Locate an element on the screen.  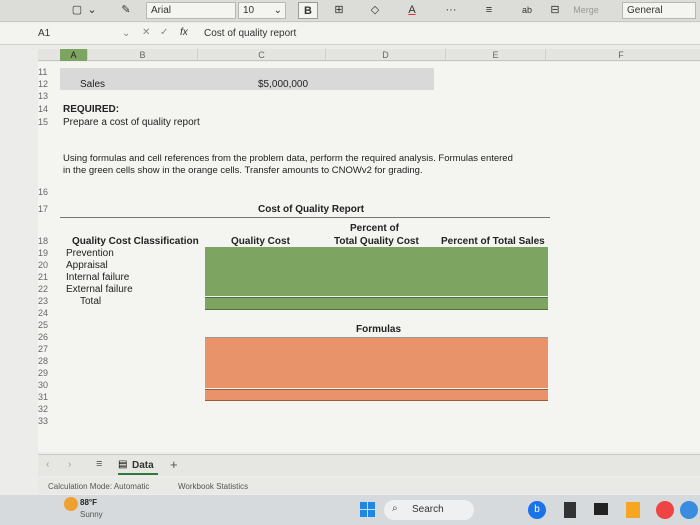
row-number: 25 is located at coordinates (47, 325).